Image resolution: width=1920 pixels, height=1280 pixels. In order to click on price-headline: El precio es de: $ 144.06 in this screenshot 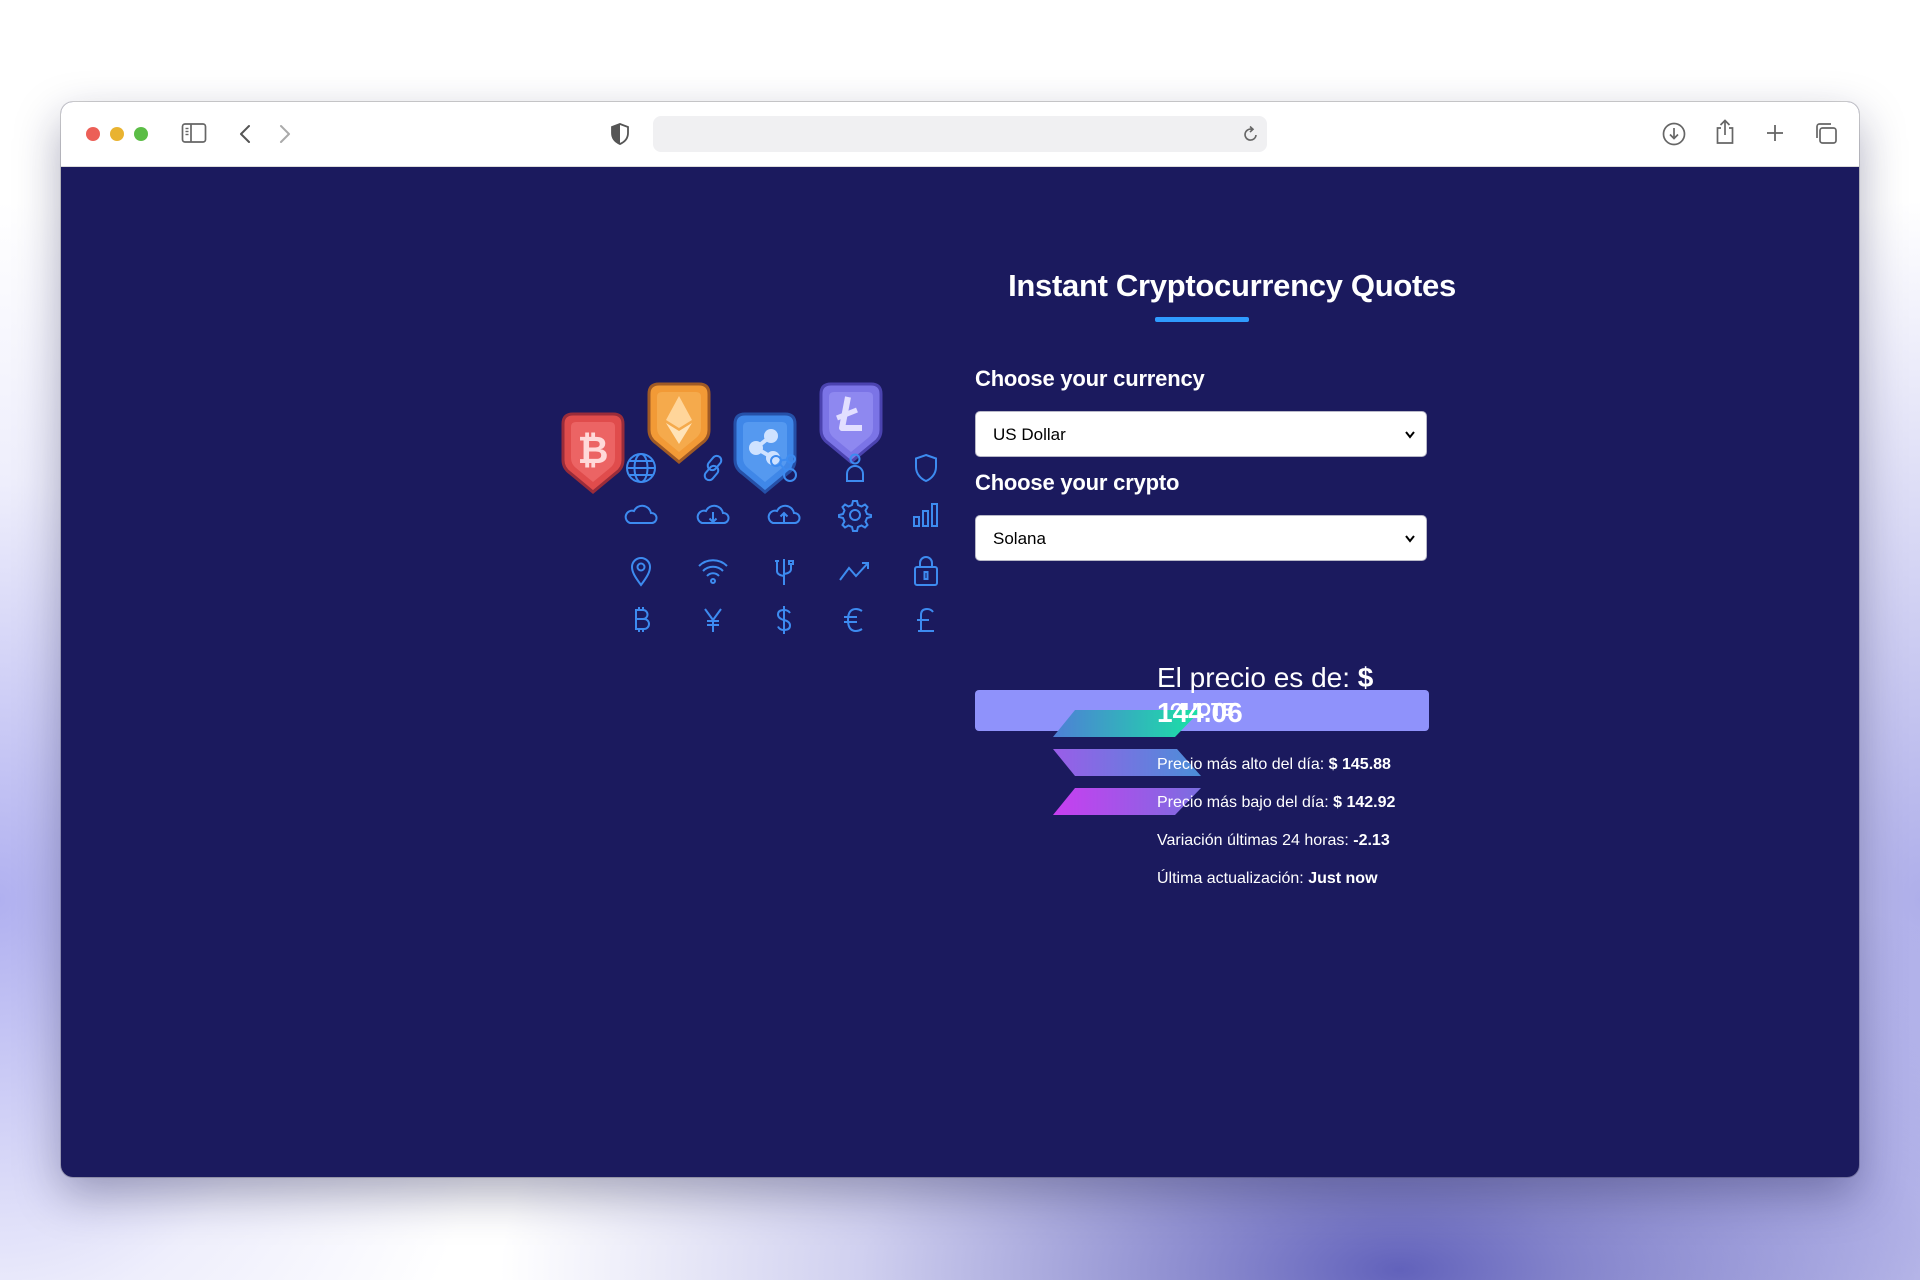, I will do `click(1302, 695)`.